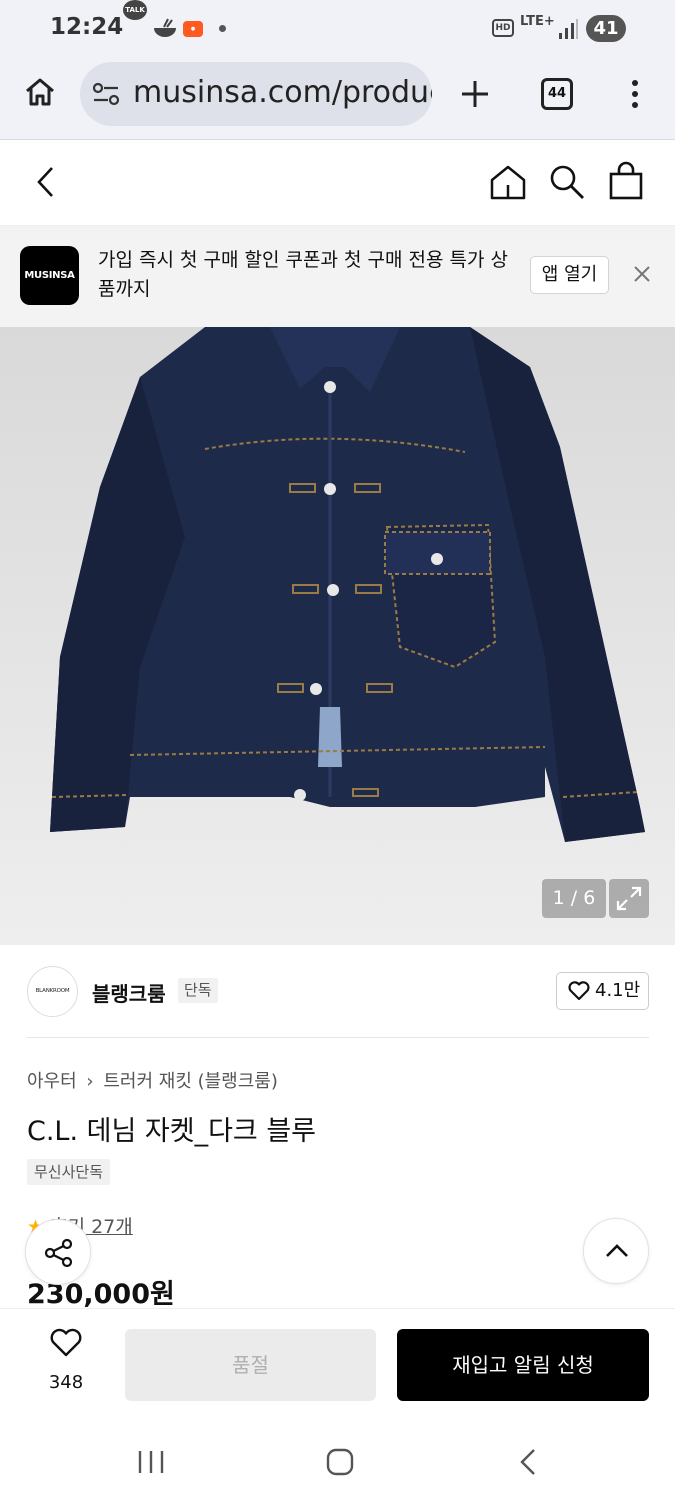  What do you see at coordinates (40, 92) in the screenshot?
I see `browser-home-icon` at bounding box center [40, 92].